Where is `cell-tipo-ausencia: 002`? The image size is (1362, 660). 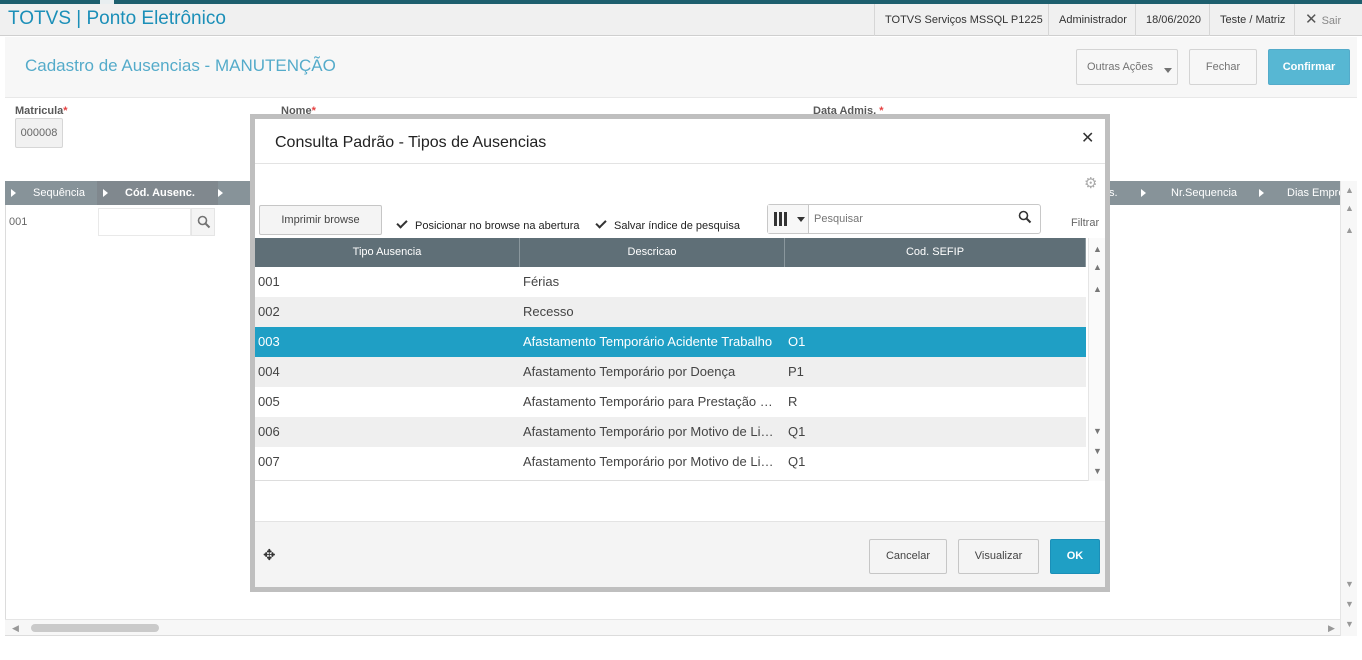
cell-tipo-ausencia: 002 is located at coordinates (269, 311).